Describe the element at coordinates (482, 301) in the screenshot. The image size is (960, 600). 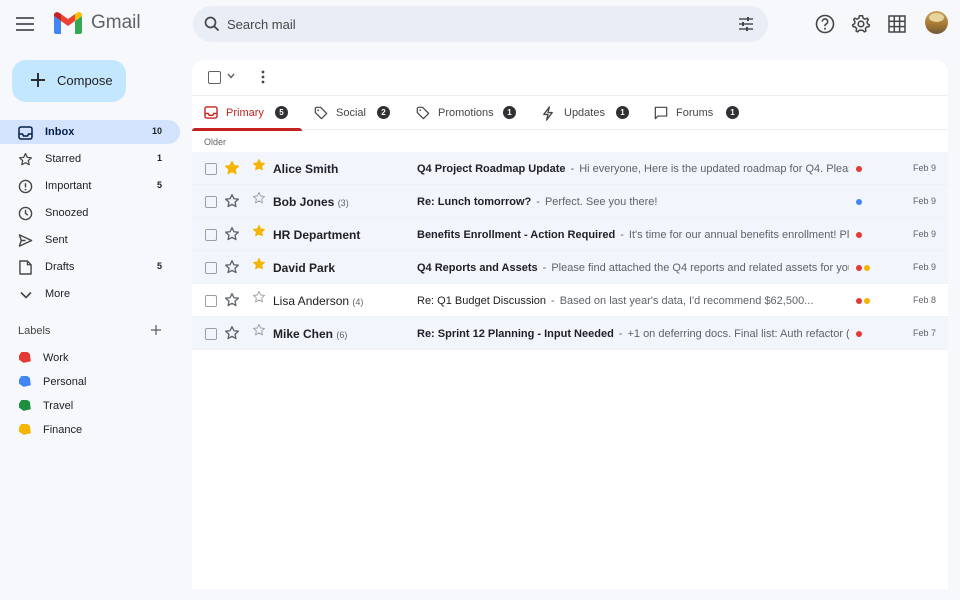
I see `email-subject: Re: Q1 Budget Discussion` at that location.